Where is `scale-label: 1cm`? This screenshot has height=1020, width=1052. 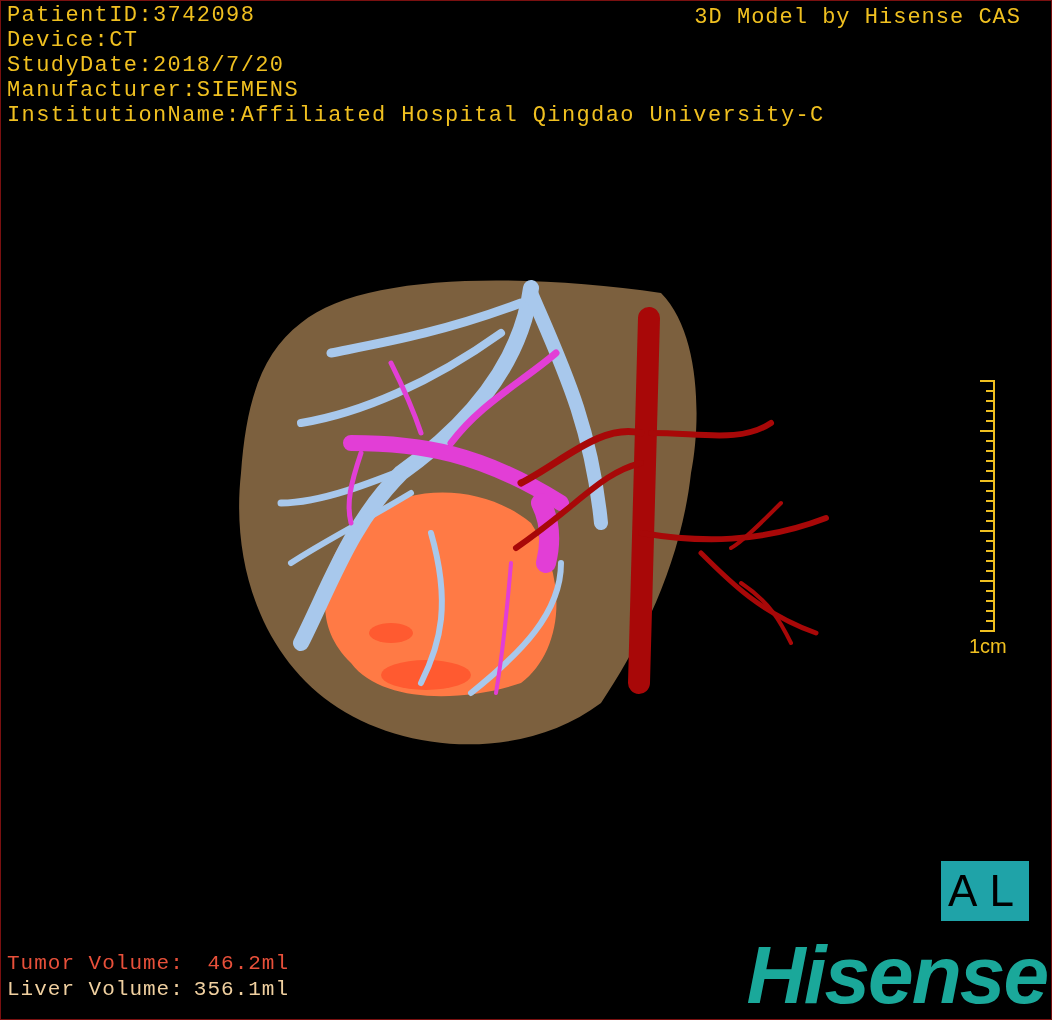 scale-label: 1cm is located at coordinates (988, 646).